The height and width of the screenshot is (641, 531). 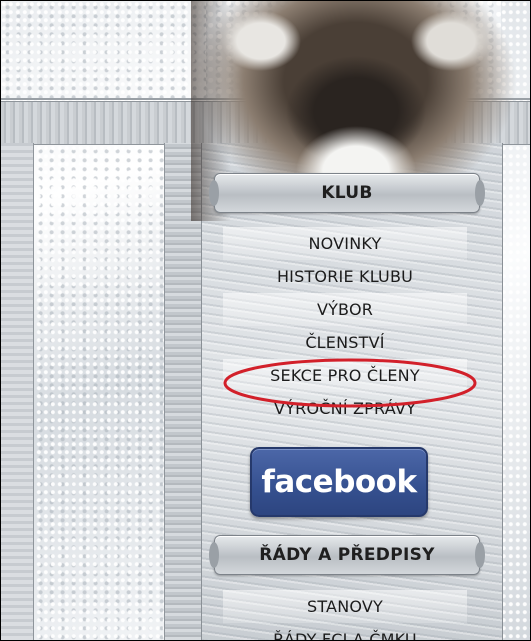 I want to click on menu-item-vybor: VÝBOR, so click(x=345, y=309).